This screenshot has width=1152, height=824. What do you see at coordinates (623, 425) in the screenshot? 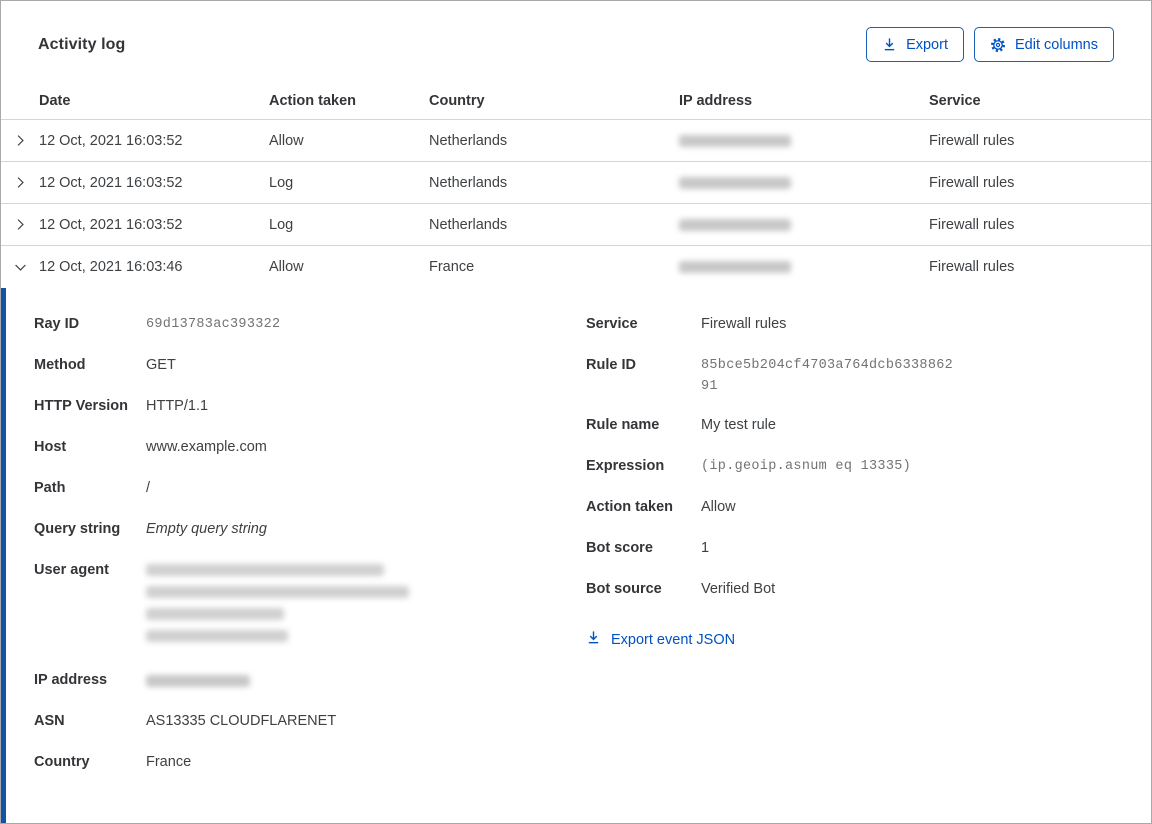
I see `detail-label: Rule name` at bounding box center [623, 425].